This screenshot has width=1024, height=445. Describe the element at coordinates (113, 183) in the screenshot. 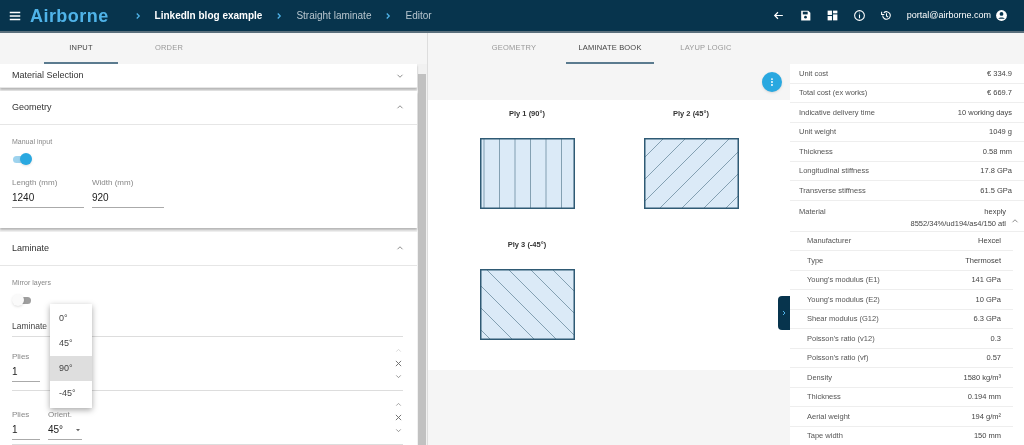

I see `field-label: Width (mm)` at that location.